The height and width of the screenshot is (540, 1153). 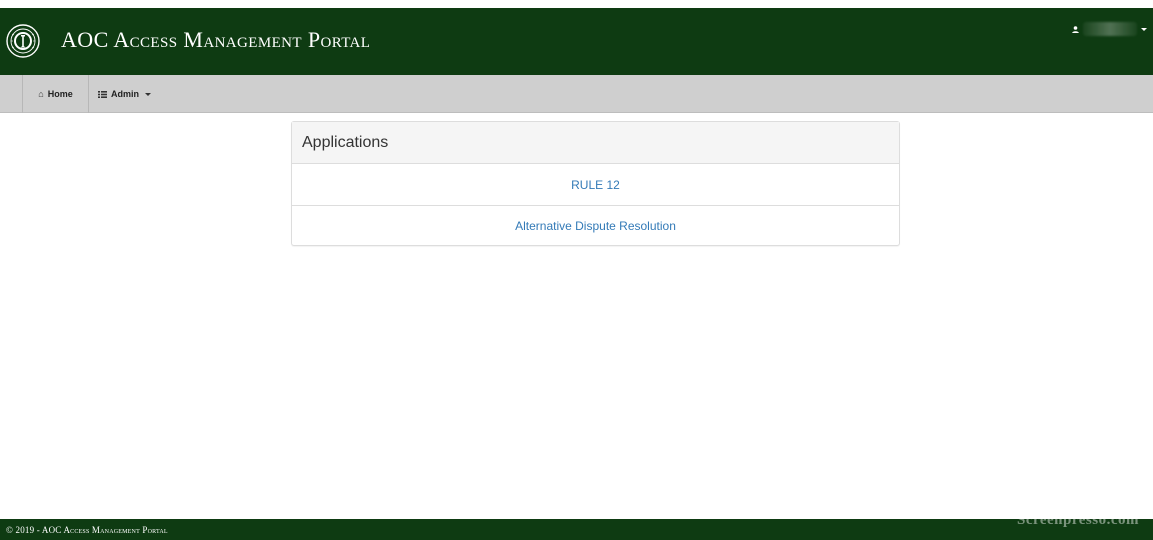 What do you see at coordinates (1077, 520) in the screenshot?
I see `screenpresso-watermark: Screenpresso.com` at bounding box center [1077, 520].